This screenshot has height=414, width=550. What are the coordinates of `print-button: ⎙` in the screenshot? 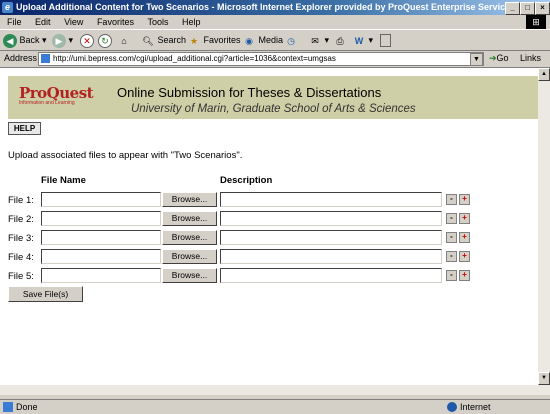 It's located at (340, 40).